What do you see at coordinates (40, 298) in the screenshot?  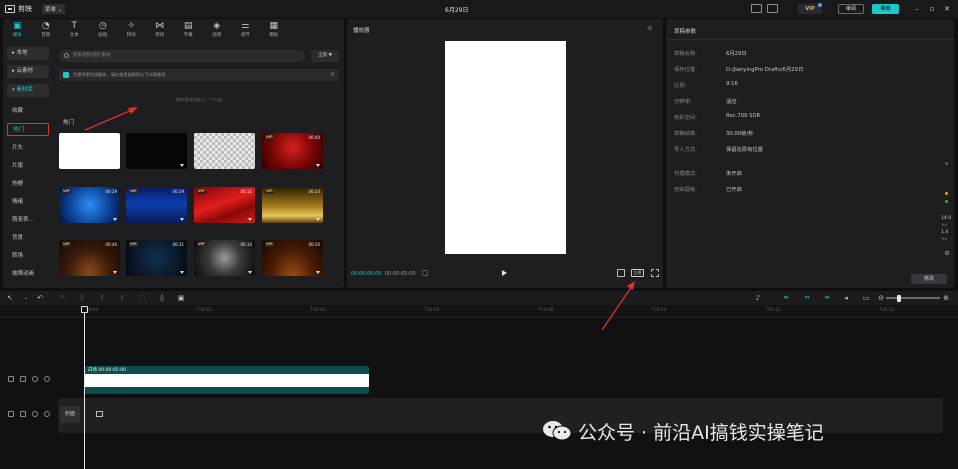 I see `undo-icon: ↶` at bounding box center [40, 298].